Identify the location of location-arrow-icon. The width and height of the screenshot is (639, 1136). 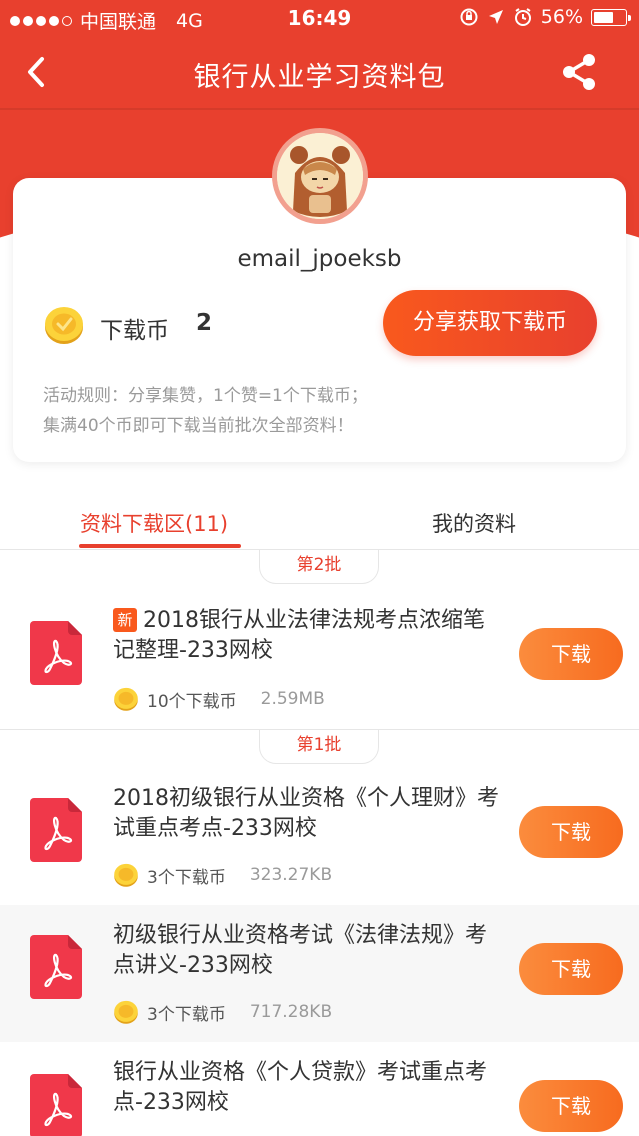
(495, 17).